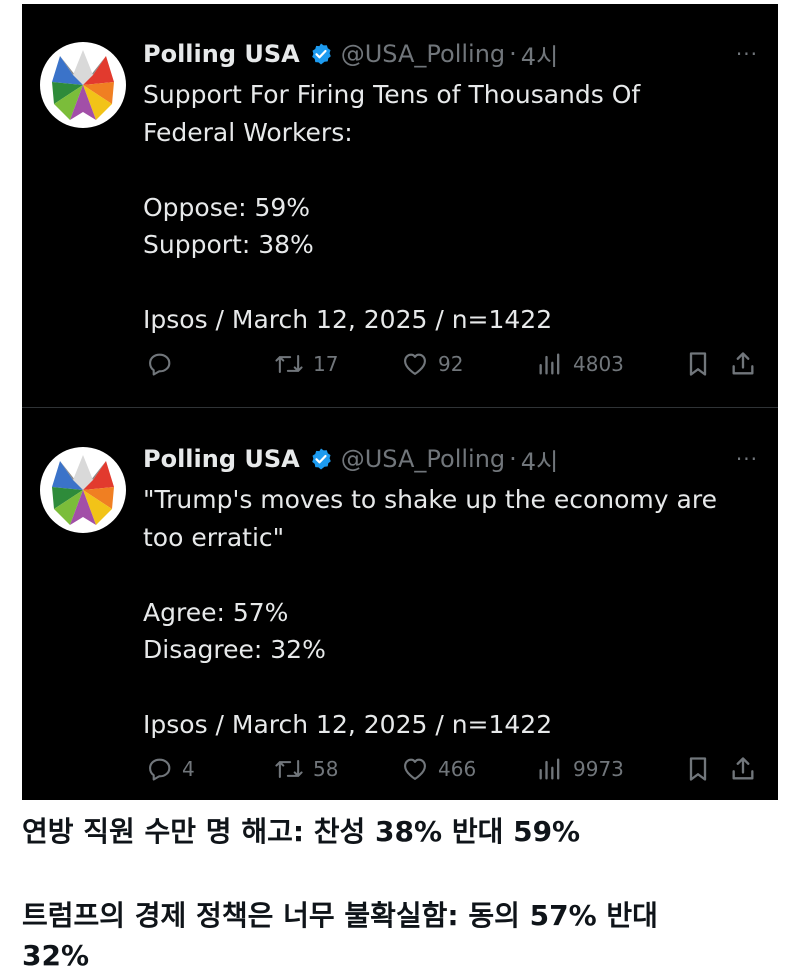  What do you see at coordinates (301, 831) in the screenshot?
I see `caption-line: 연방 직원 수만 명 해고: 찬성 38% 반대 59%` at bounding box center [301, 831].